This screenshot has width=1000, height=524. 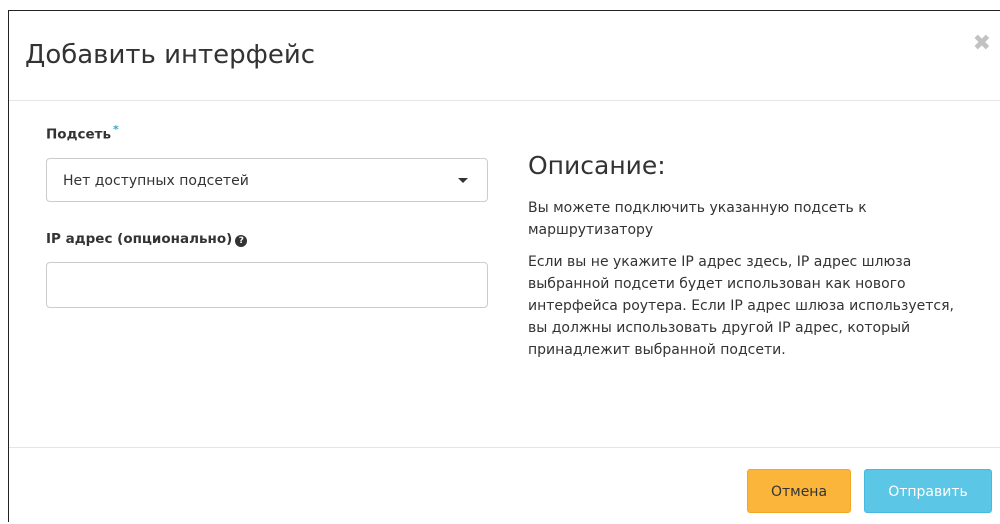 I want to click on ip-address-group: IP адрес (опционально)?, so click(x=267, y=269).